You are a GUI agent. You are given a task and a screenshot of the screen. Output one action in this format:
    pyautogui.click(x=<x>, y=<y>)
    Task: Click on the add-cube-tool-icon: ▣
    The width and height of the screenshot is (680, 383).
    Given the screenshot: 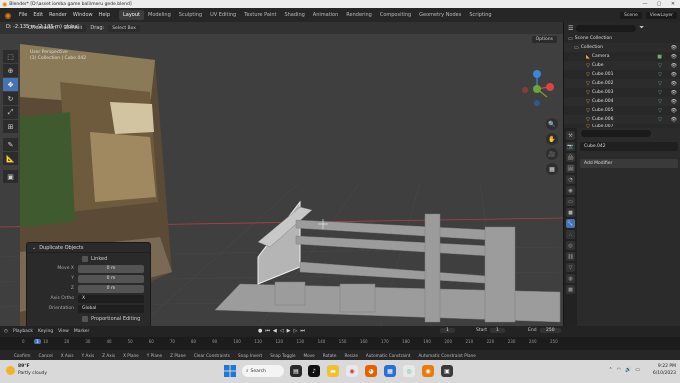 What is the action you would take?
    pyautogui.click(x=10, y=176)
    